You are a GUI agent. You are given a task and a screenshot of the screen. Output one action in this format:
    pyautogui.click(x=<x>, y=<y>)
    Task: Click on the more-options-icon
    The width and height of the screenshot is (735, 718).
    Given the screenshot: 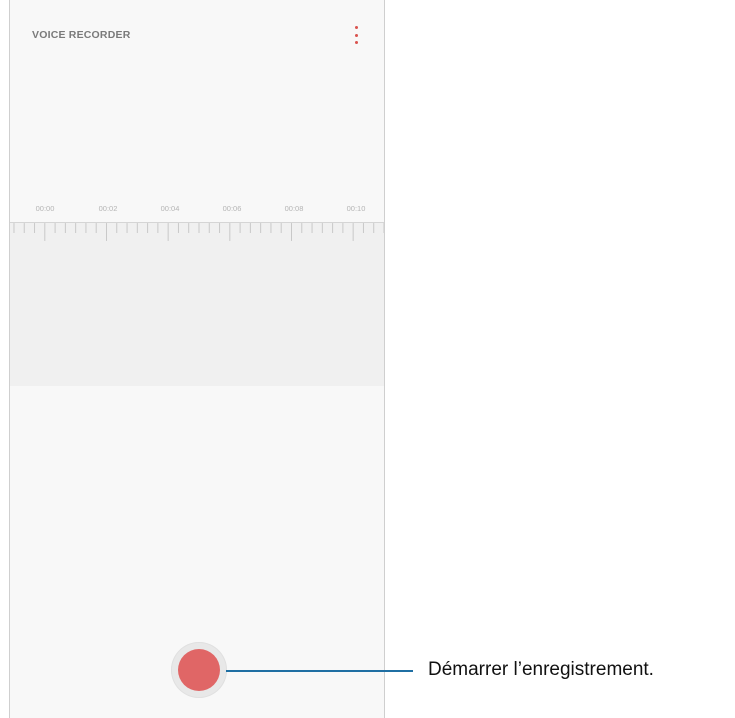 What is the action you would take?
    pyautogui.click(x=356, y=35)
    